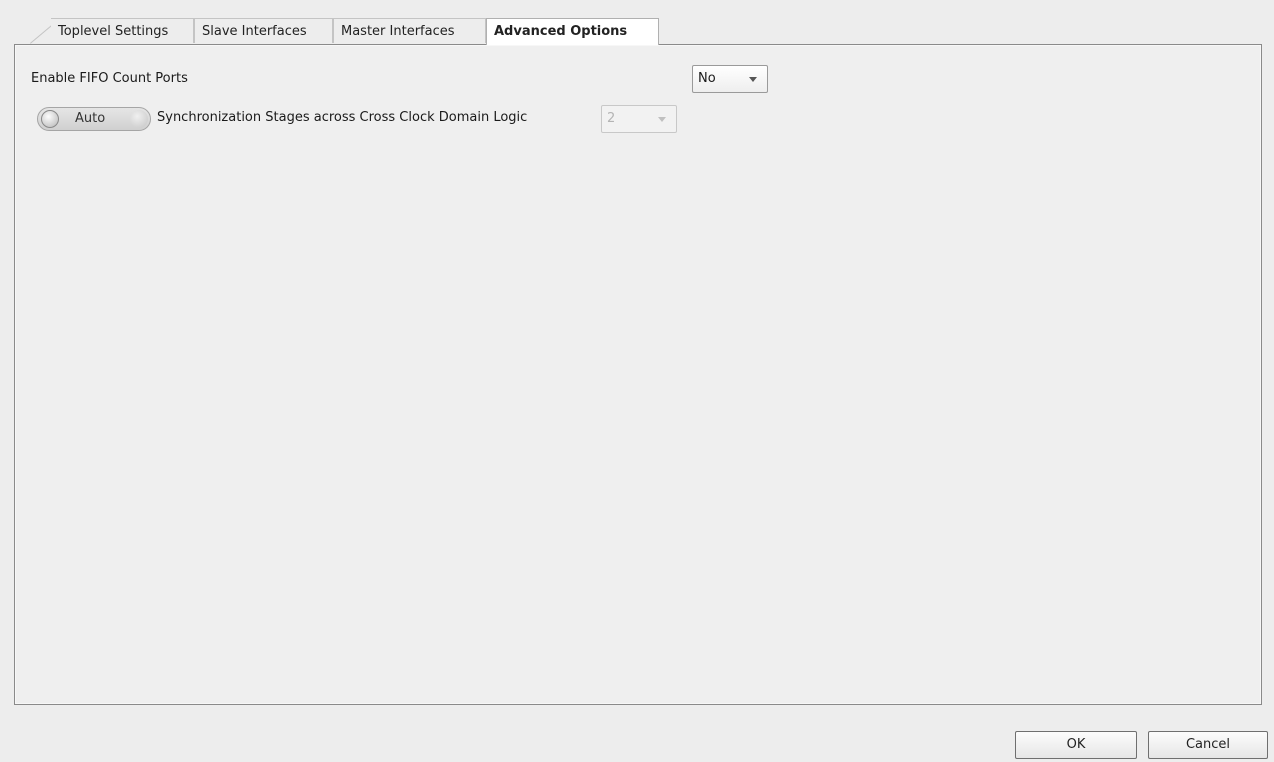 The height and width of the screenshot is (762, 1274). What do you see at coordinates (50, 119) in the screenshot?
I see `toggle-knob-icon` at bounding box center [50, 119].